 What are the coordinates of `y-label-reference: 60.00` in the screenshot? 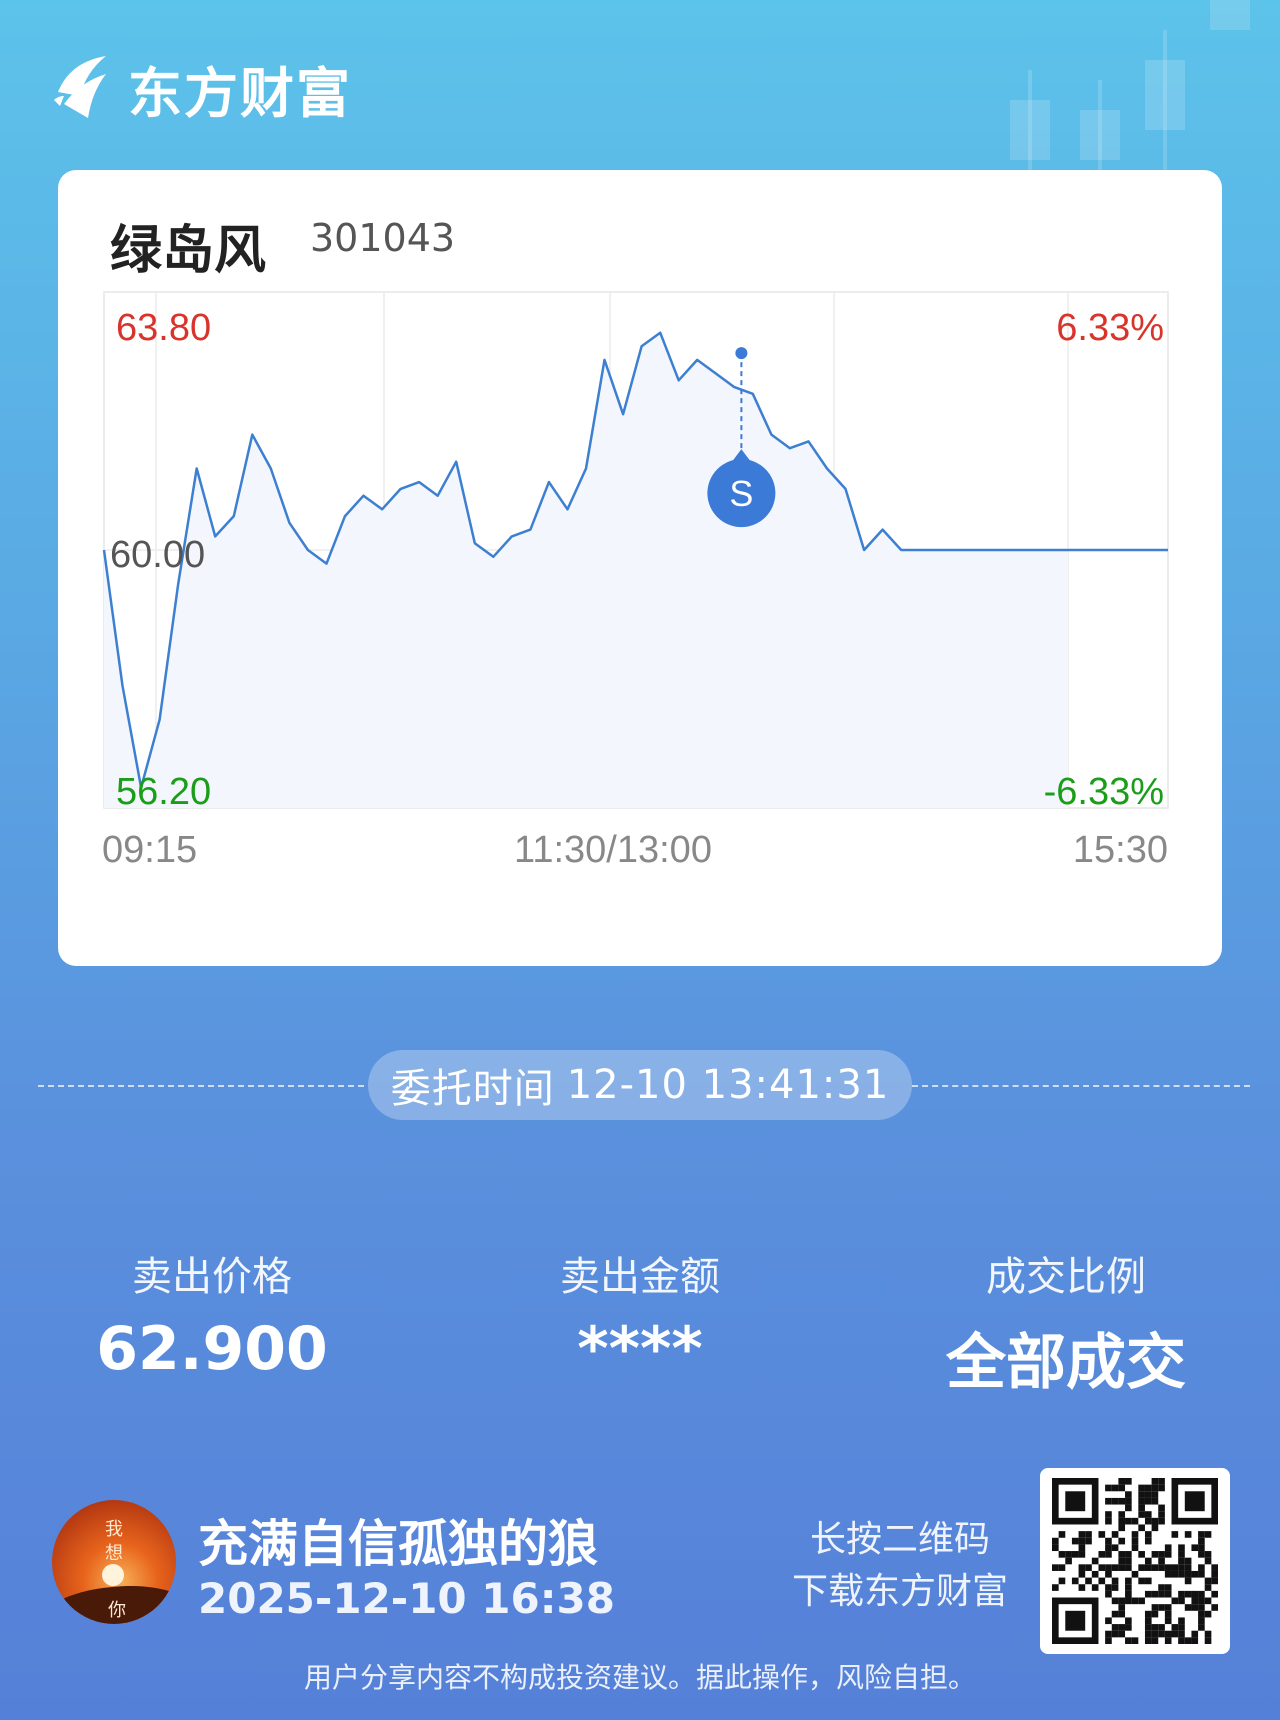 It's located at (157, 555).